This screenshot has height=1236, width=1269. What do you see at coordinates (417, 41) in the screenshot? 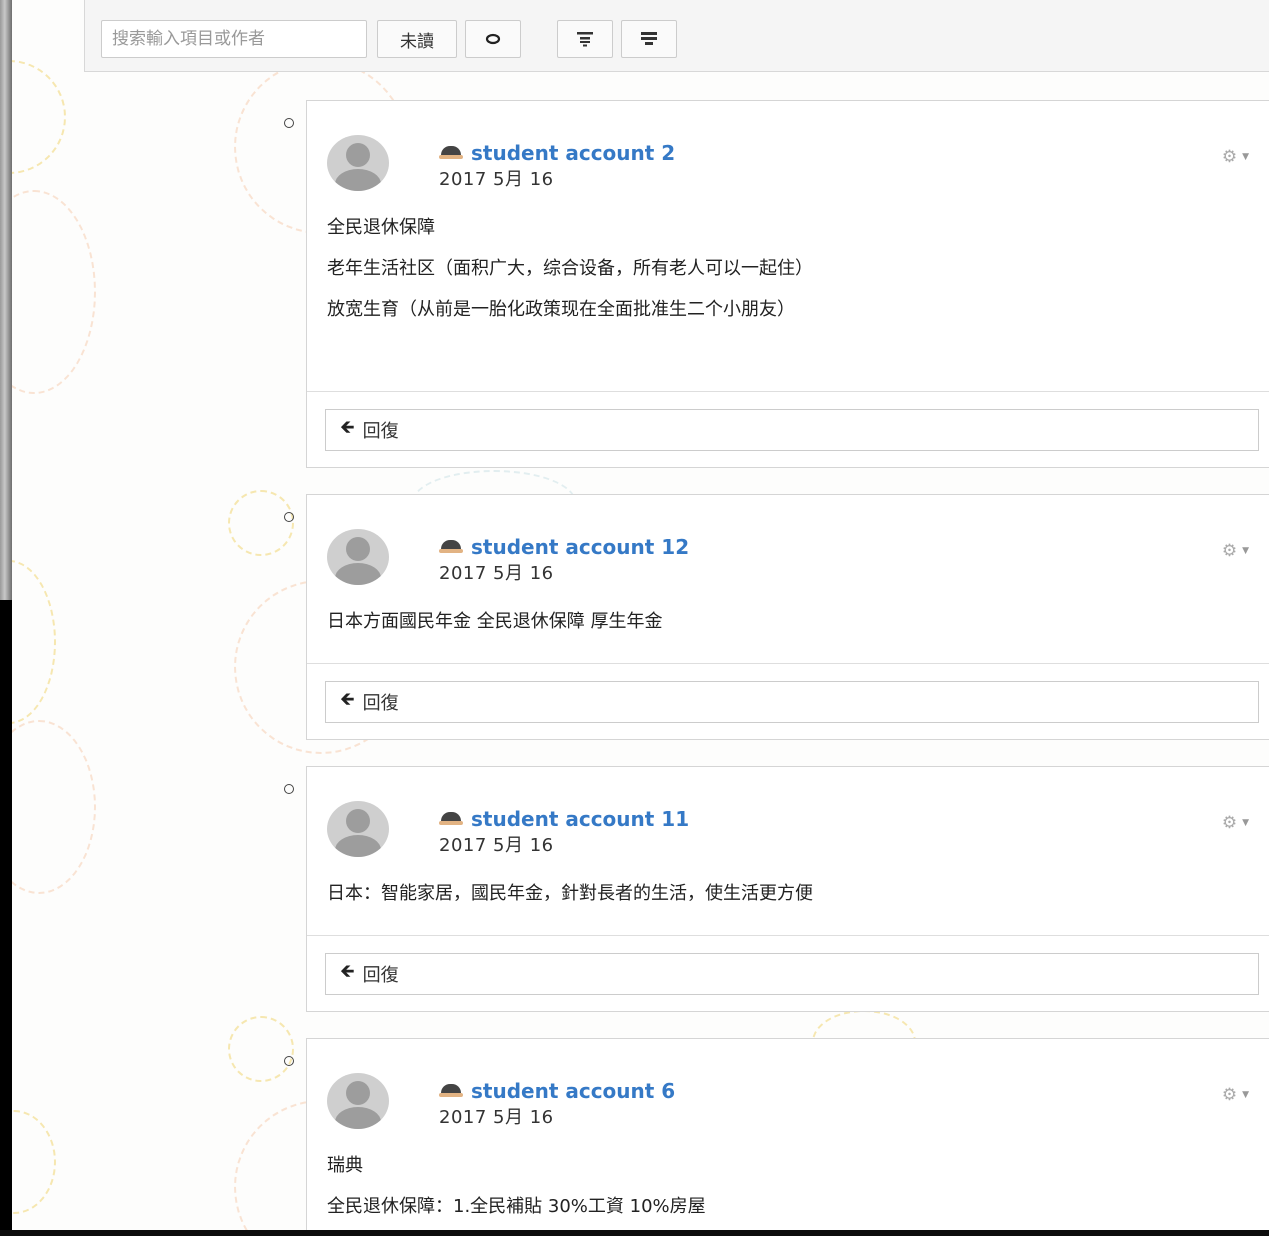
I see `unread-label: 未讀` at bounding box center [417, 41].